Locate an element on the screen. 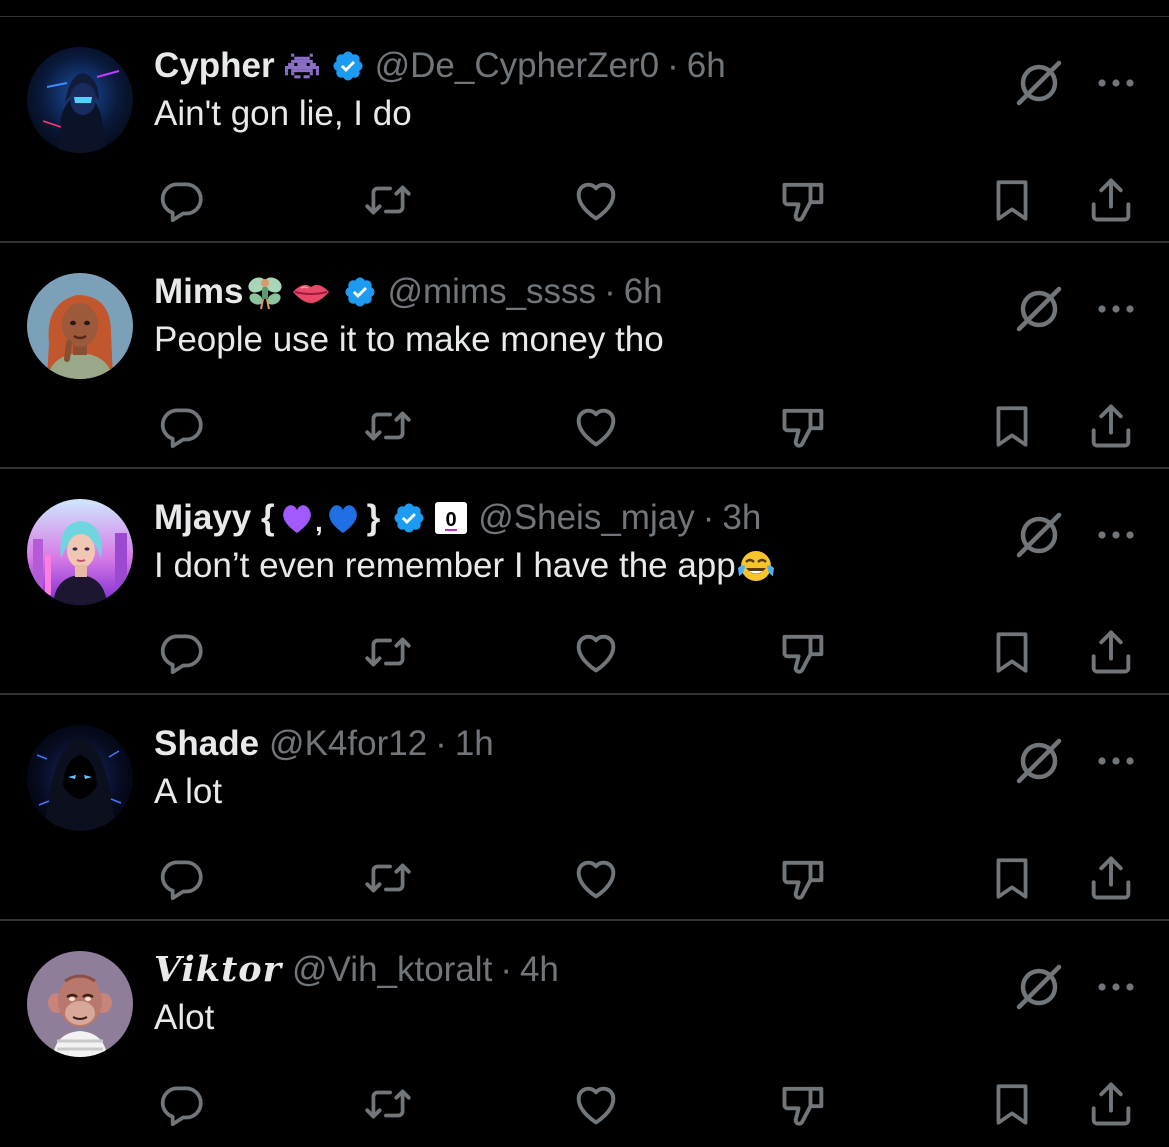  reply-header: Cypher @De_CypherZer0 · 6h is located at coordinates (440, 66).